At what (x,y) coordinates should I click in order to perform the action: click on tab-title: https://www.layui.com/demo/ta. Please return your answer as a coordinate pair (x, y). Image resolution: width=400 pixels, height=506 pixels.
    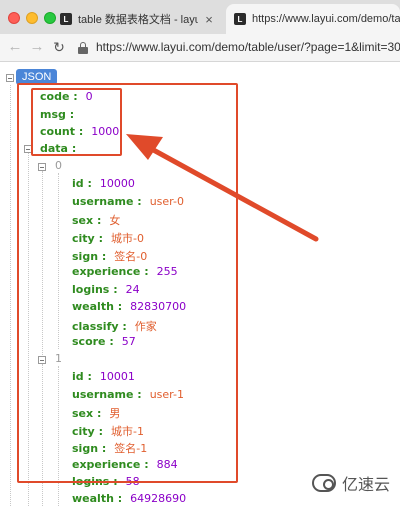
    Looking at the image, I should click on (326, 19).